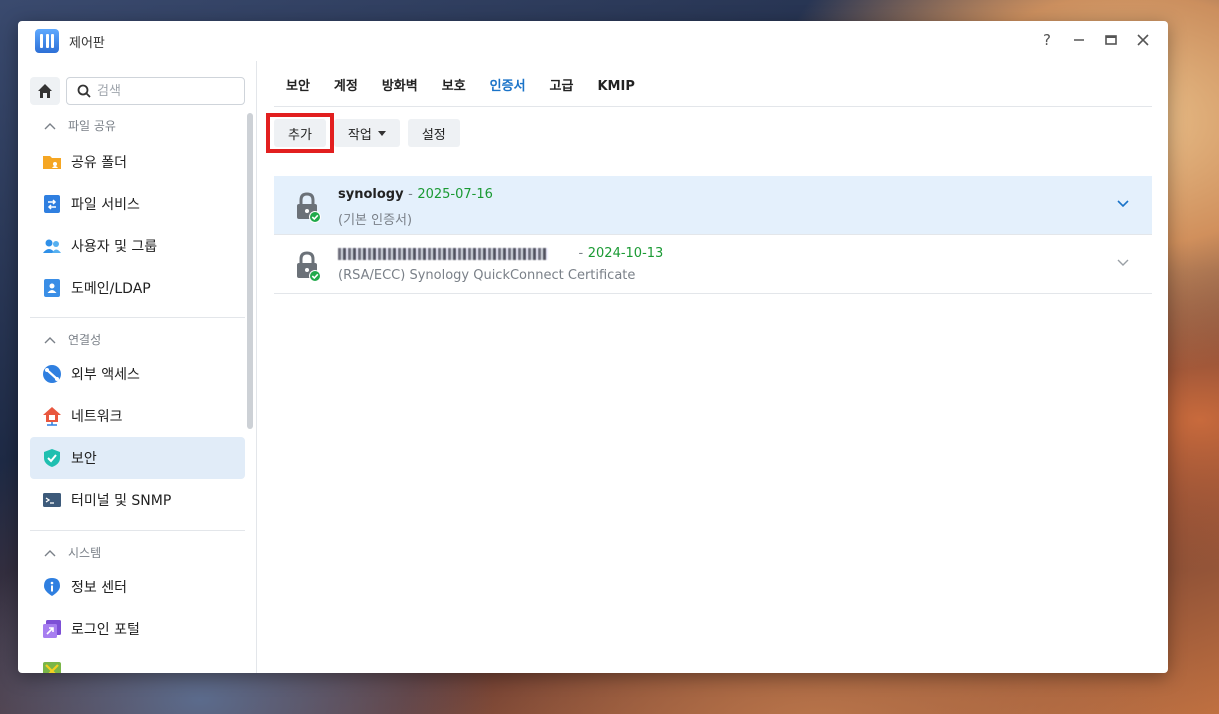 Image resolution: width=1219 pixels, height=714 pixels. What do you see at coordinates (52, 374) in the screenshot?
I see `external-access-icon` at bounding box center [52, 374].